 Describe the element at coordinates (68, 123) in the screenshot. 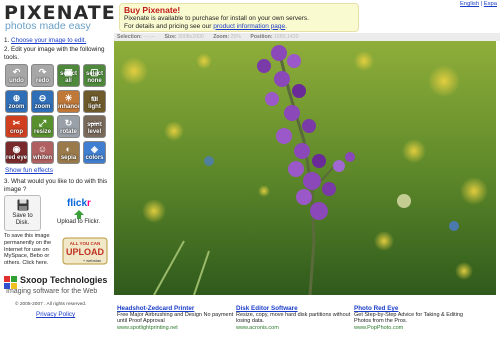

I see `rotate-icon: ↻` at that location.